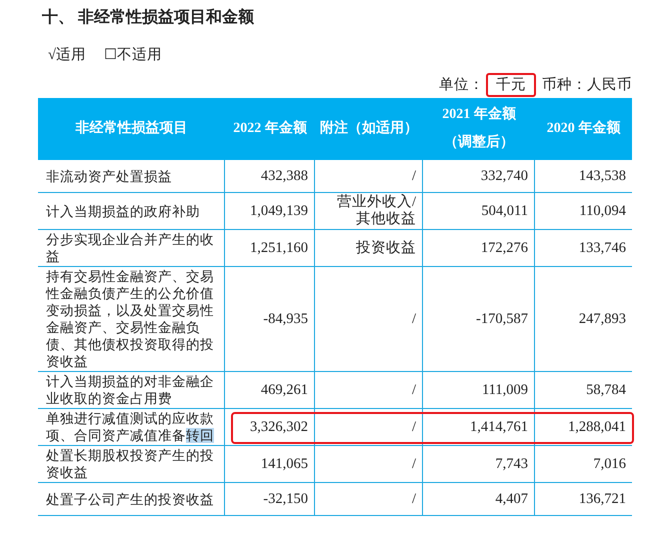  I want to click on table-cell: 分步实现企业合并产生的收益, so click(131, 248).